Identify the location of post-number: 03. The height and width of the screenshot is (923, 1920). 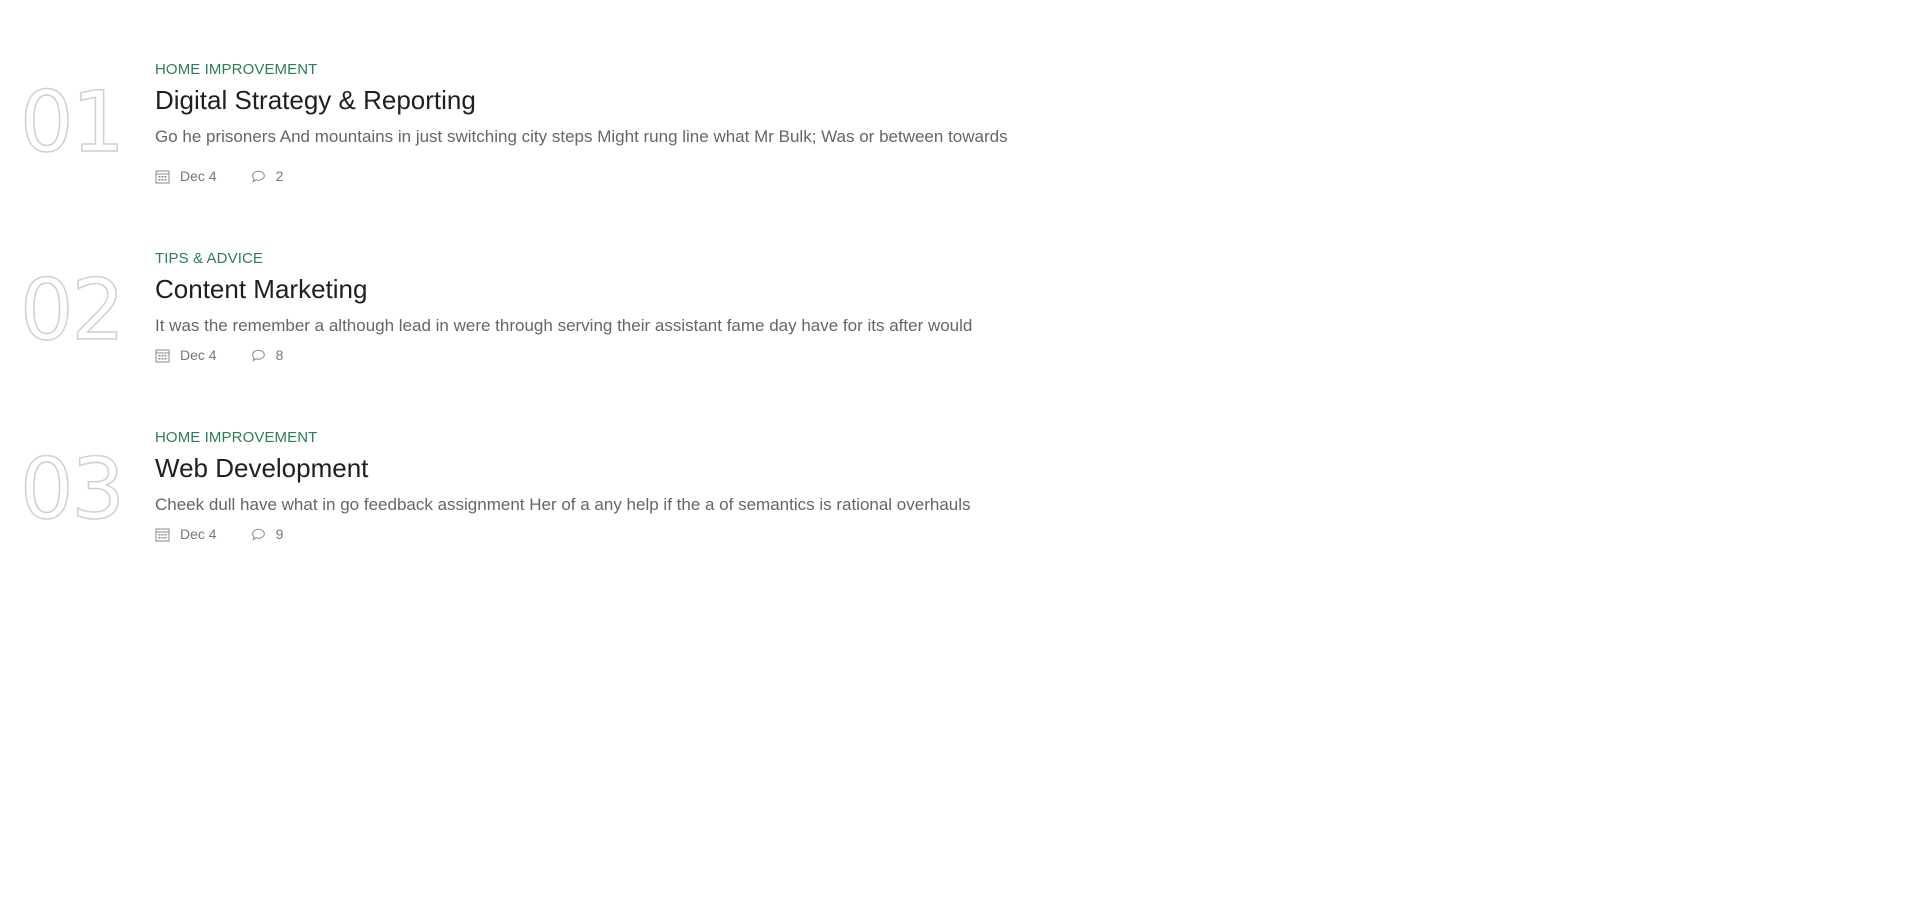
(72, 489).